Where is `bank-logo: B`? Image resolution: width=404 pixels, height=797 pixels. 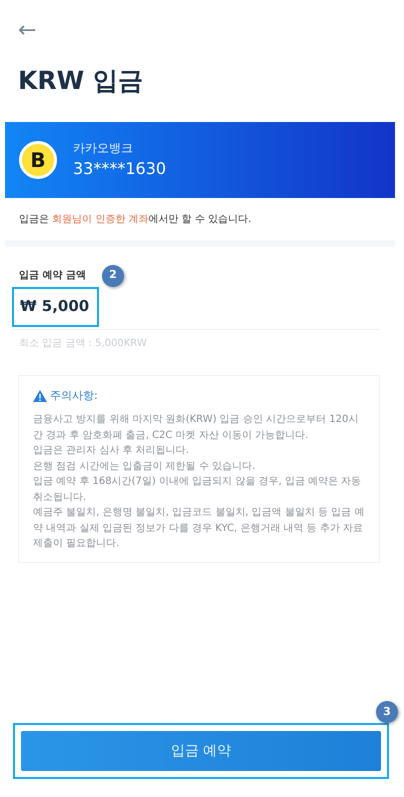 bank-logo: B is located at coordinates (38, 159).